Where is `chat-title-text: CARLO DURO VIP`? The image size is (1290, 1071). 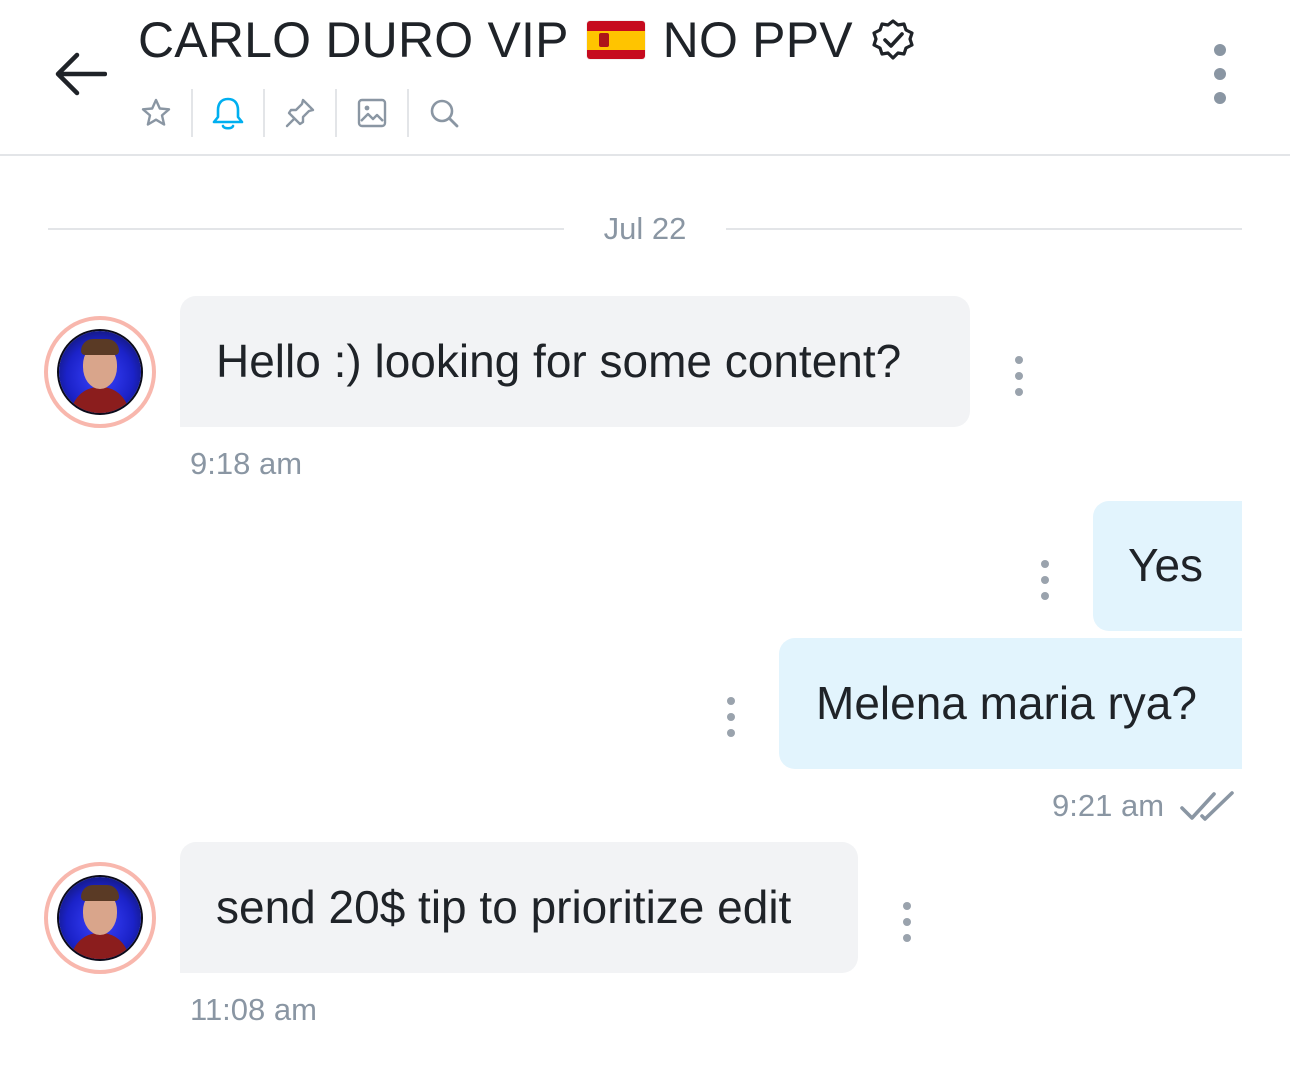
chat-title-text: CARLO DURO VIP is located at coordinates (353, 40).